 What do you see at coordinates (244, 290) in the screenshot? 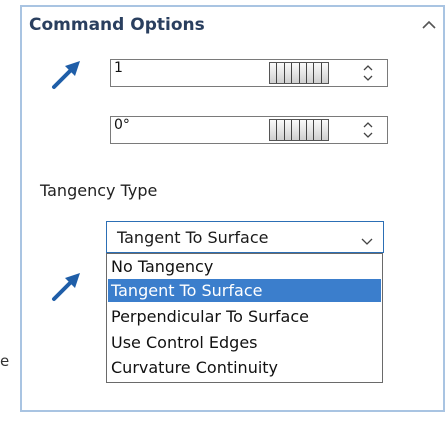
I see `option-tangent-to-surface: Tangent To Surface` at bounding box center [244, 290].